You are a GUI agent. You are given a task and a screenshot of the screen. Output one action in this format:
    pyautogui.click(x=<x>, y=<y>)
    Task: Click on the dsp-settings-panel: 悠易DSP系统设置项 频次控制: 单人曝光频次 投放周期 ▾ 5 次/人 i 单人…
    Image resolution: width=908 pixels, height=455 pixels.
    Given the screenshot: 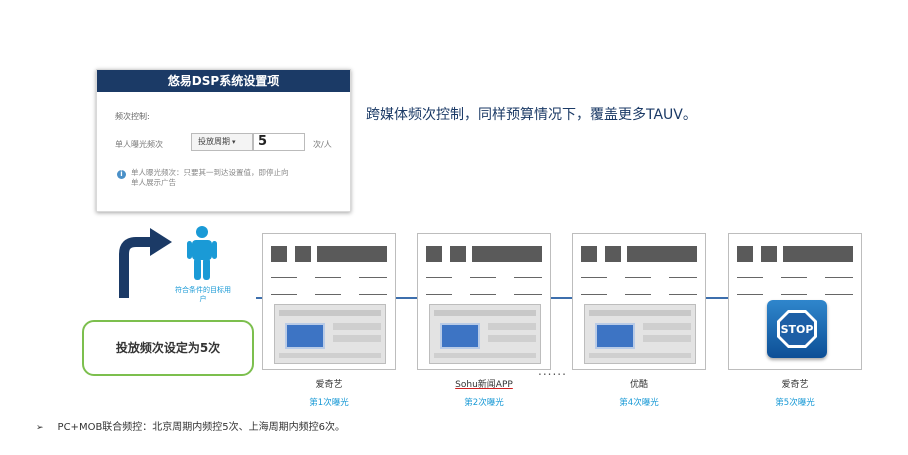 What is the action you would take?
    pyautogui.click(x=223, y=140)
    